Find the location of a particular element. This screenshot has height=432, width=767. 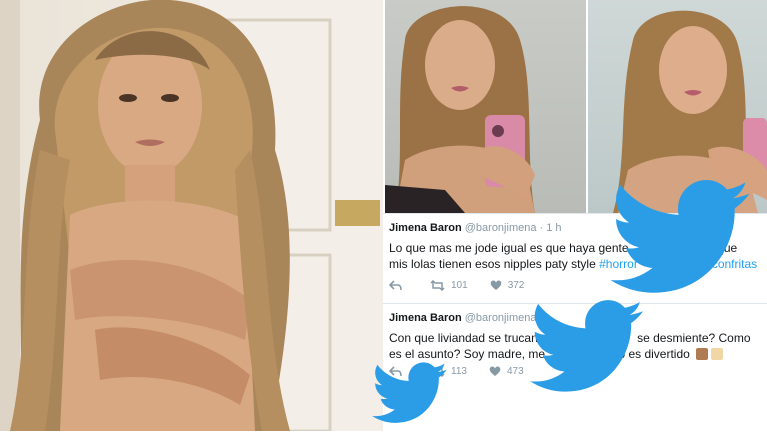

tweet-timestamp: · 1 h is located at coordinates (550, 228).